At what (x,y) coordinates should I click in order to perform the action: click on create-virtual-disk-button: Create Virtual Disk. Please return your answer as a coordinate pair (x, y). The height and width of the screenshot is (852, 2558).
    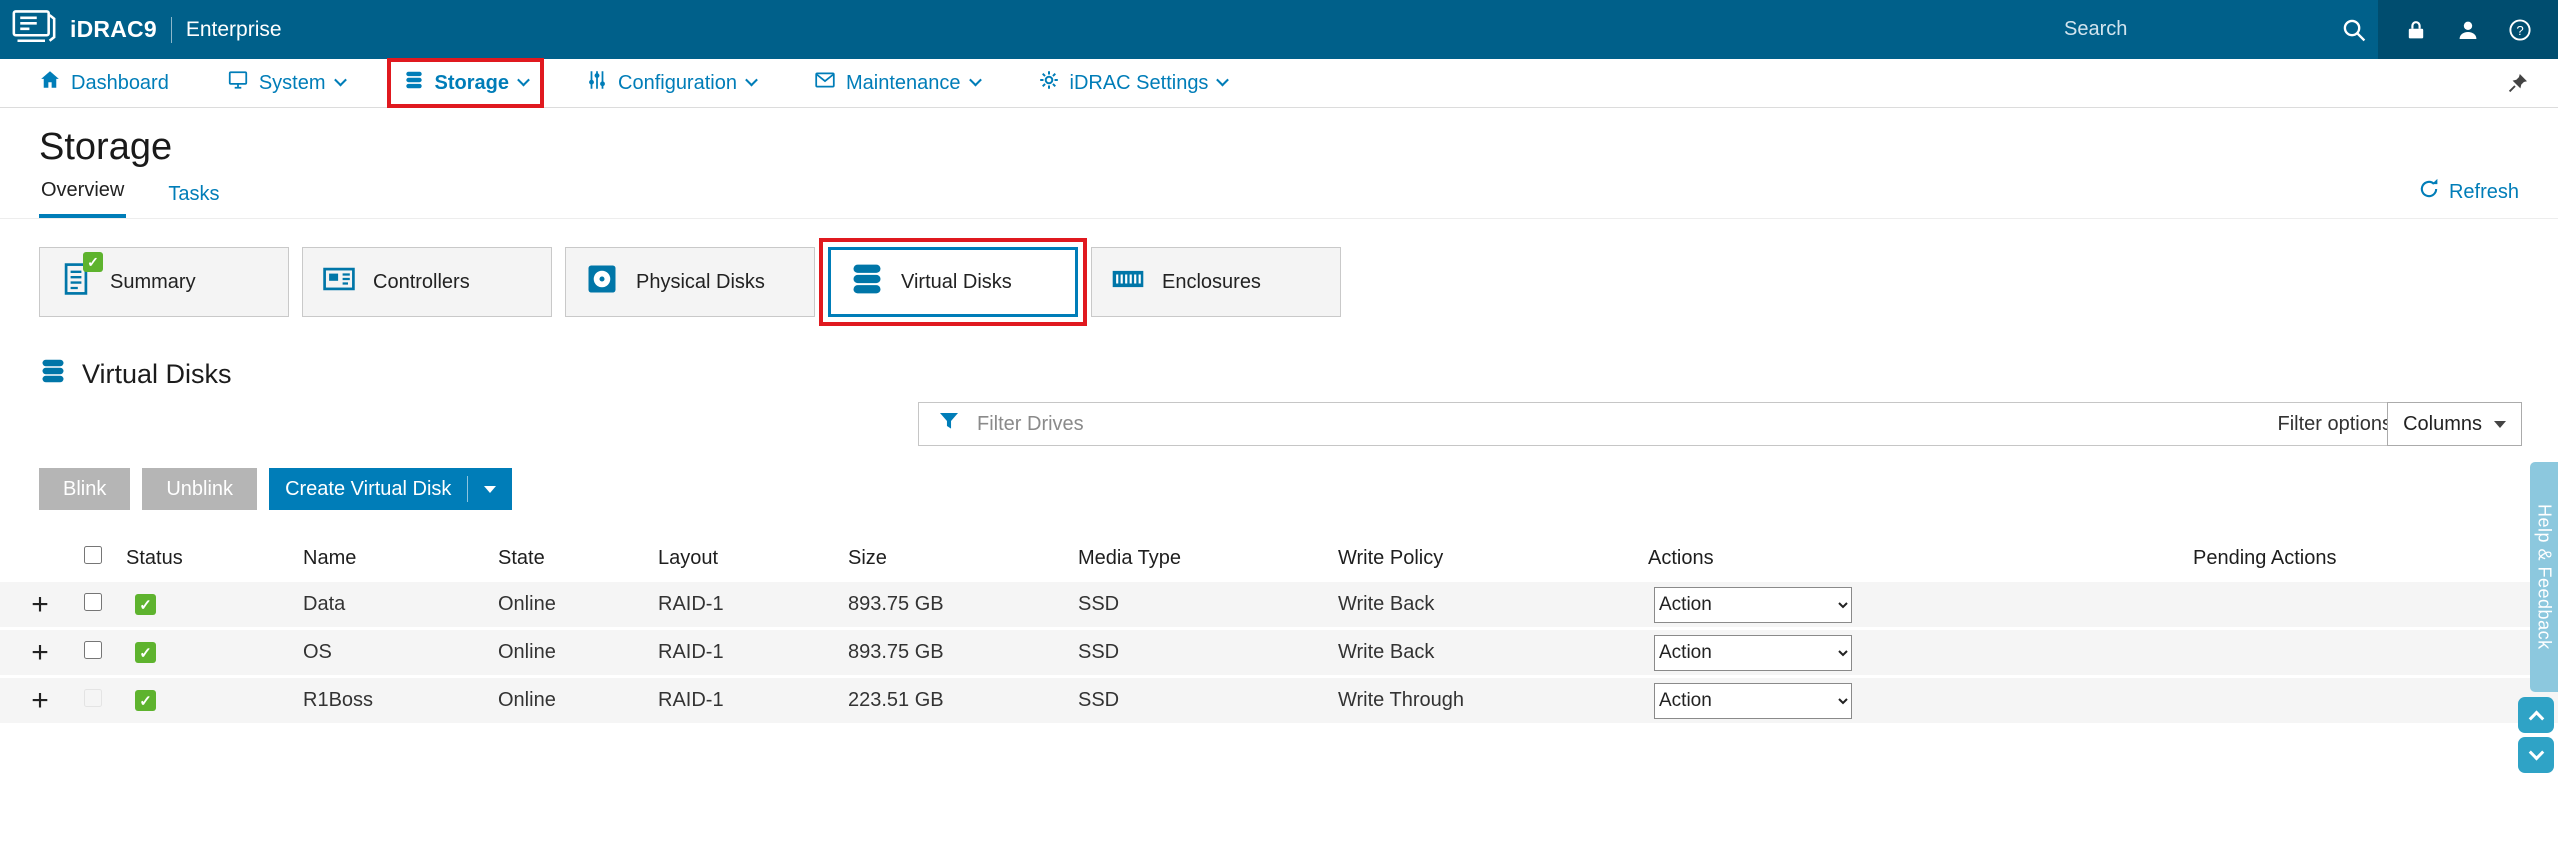
    Looking at the image, I should click on (391, 489).